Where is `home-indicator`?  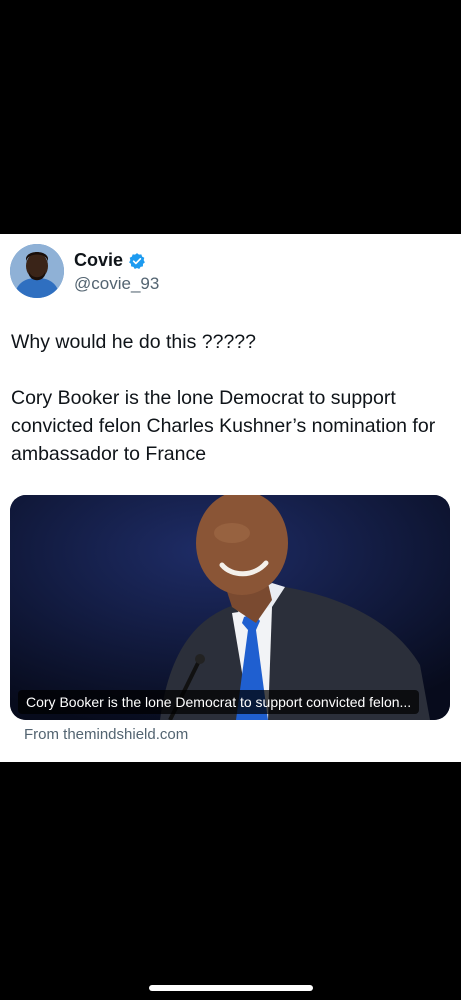 home-indicator is located at coordinates (231, 988).